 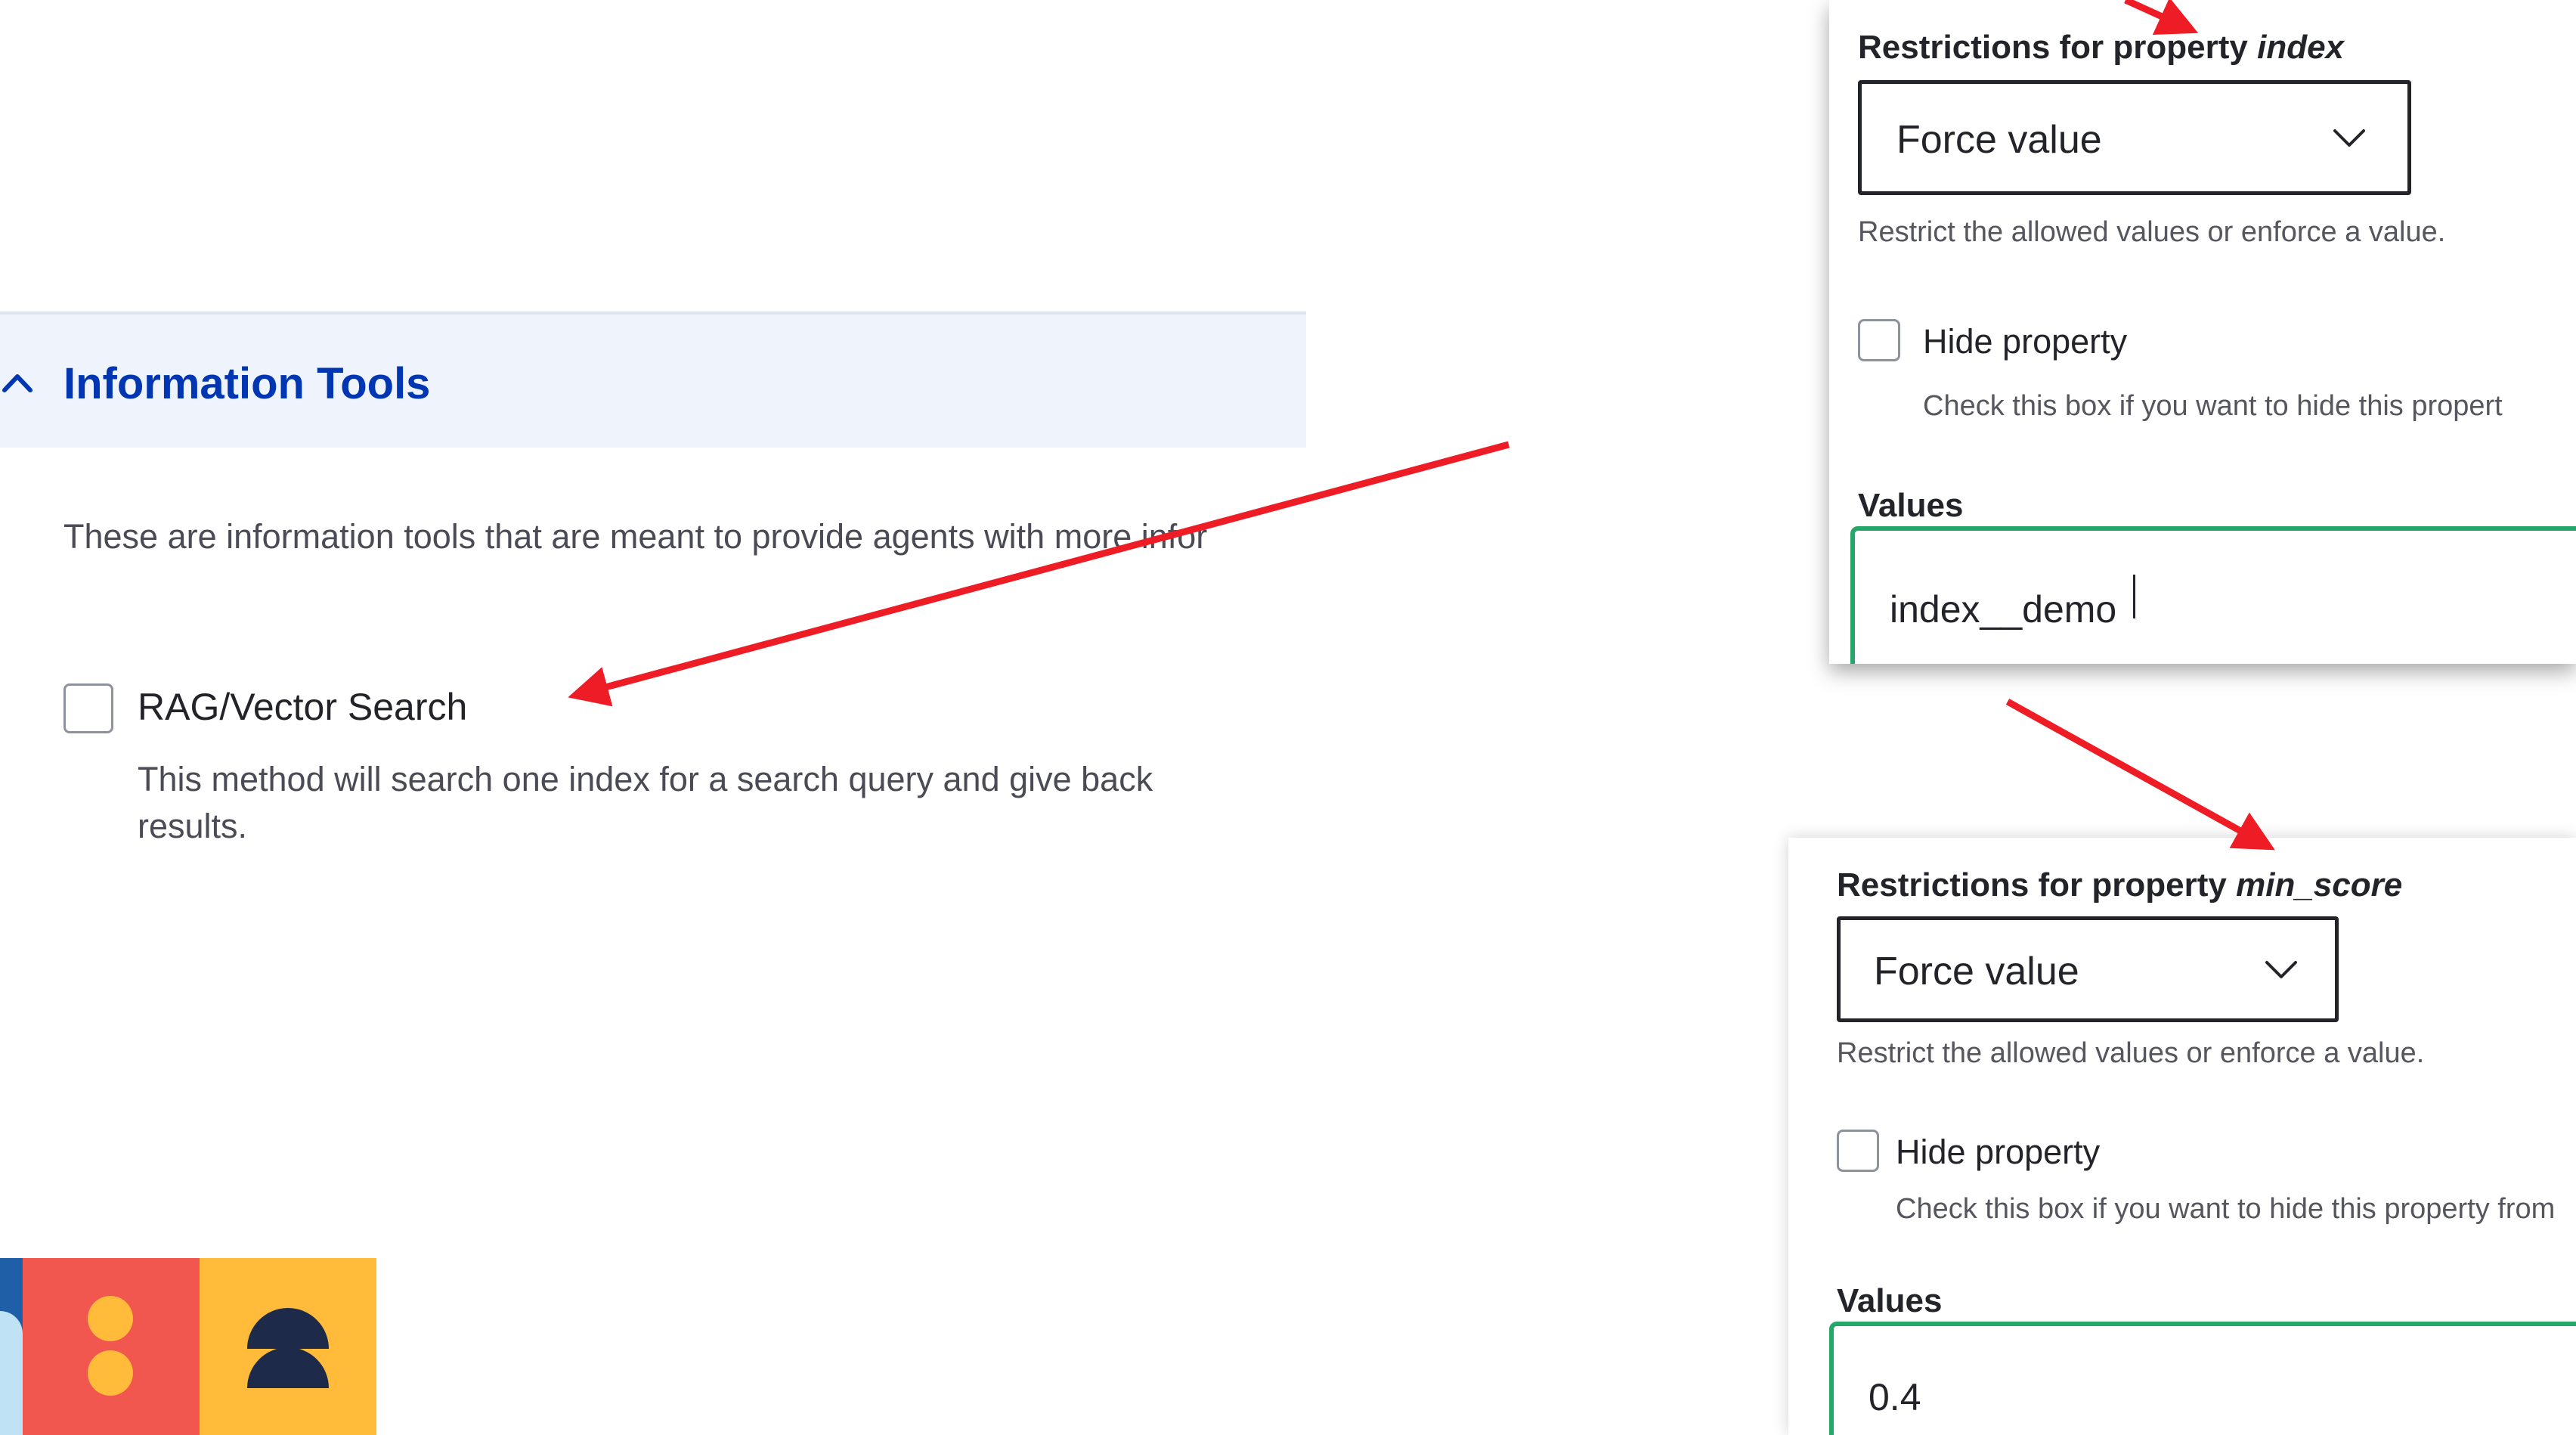 What do you see at coordinates (2134, 596) in the screenshot?
I see `text-caret` at bounding box center [2134, 596].